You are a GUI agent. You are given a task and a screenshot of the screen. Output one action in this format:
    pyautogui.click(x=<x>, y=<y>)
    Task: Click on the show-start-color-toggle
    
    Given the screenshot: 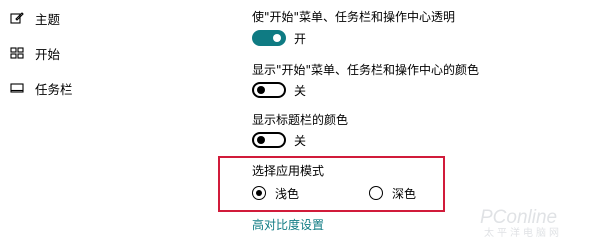 What is the action you would take?
    pyautogui.click(x=269, y=90)
    